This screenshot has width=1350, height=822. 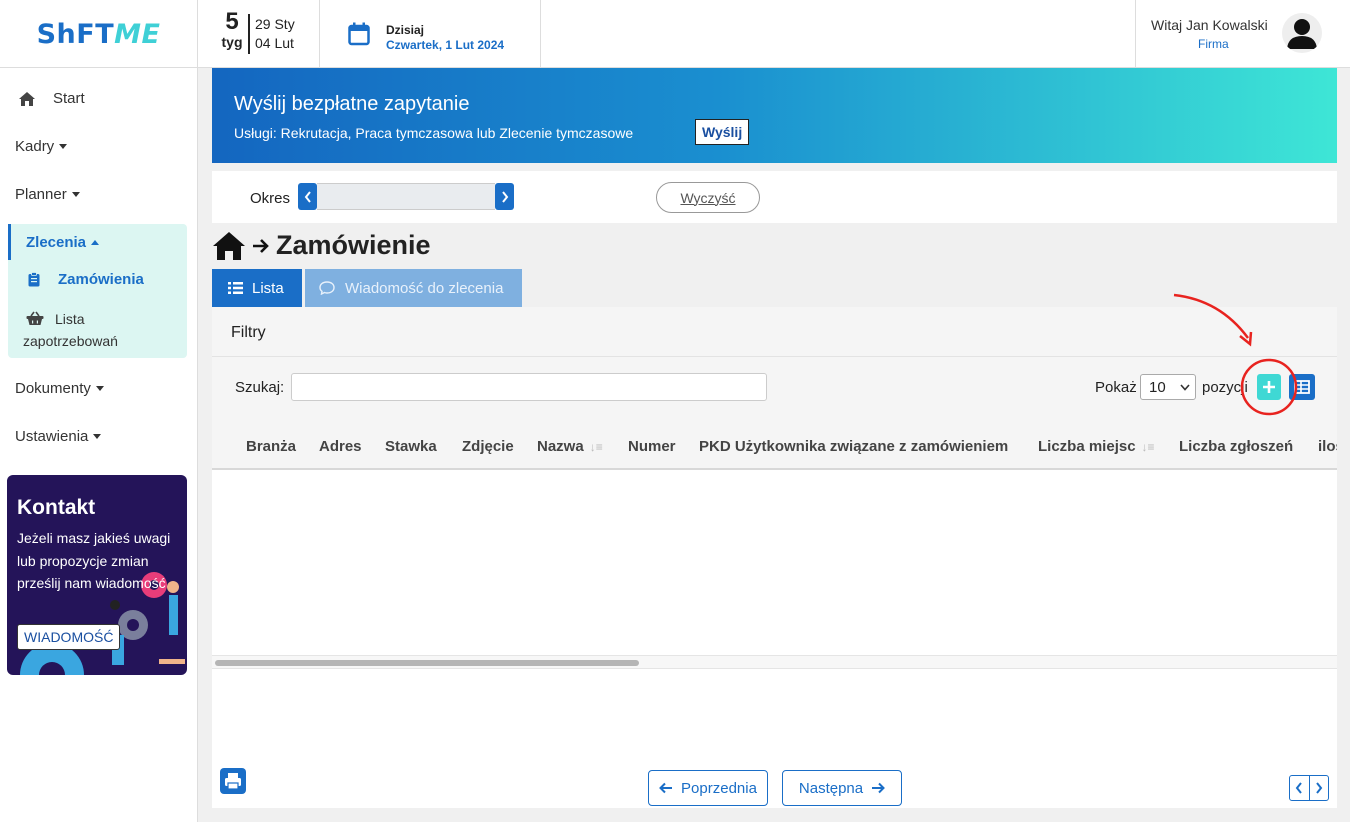 What do you see at coordinates (35, 146) in the screenshot?
I see `sidebar-item-label: Kadry` at bounding box center [35, 146].